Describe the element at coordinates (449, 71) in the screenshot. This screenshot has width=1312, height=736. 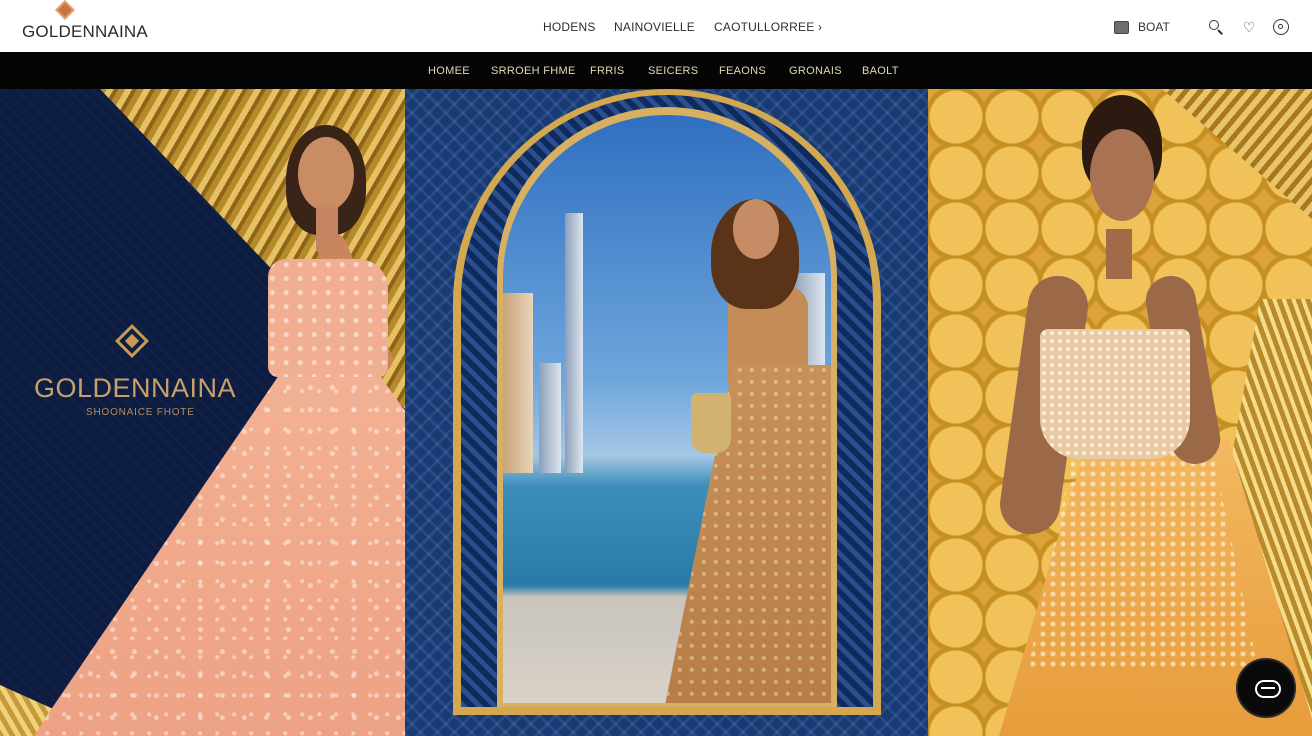
I see `category-link-homee: HOMEE` at that location.